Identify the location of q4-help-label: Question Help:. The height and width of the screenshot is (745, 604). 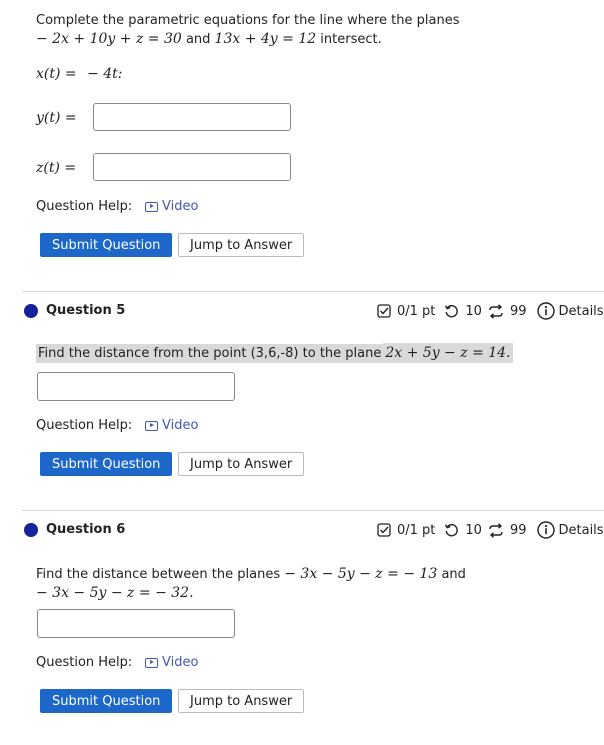
(84, 206).